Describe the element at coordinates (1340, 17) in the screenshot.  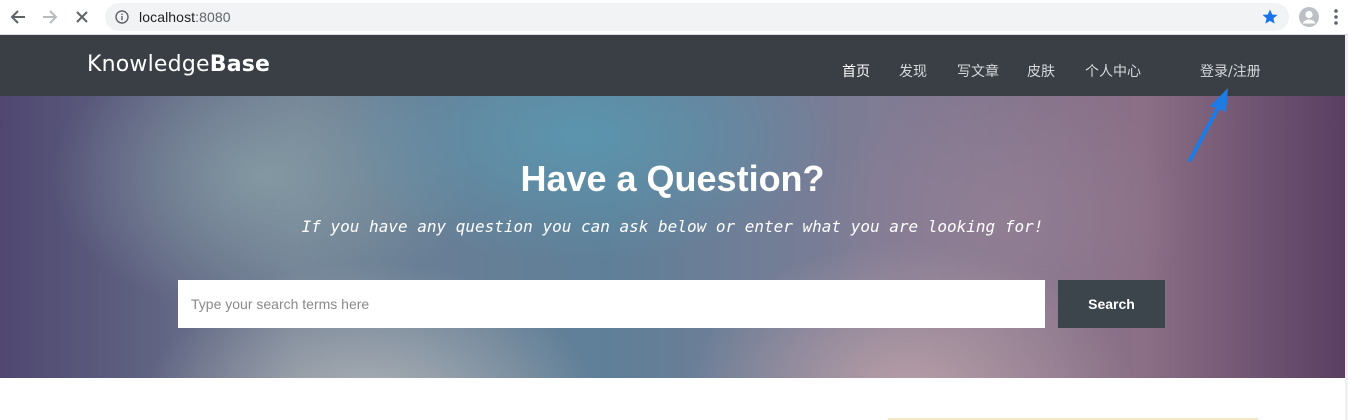
I see `menu-dots-icon` at that location.